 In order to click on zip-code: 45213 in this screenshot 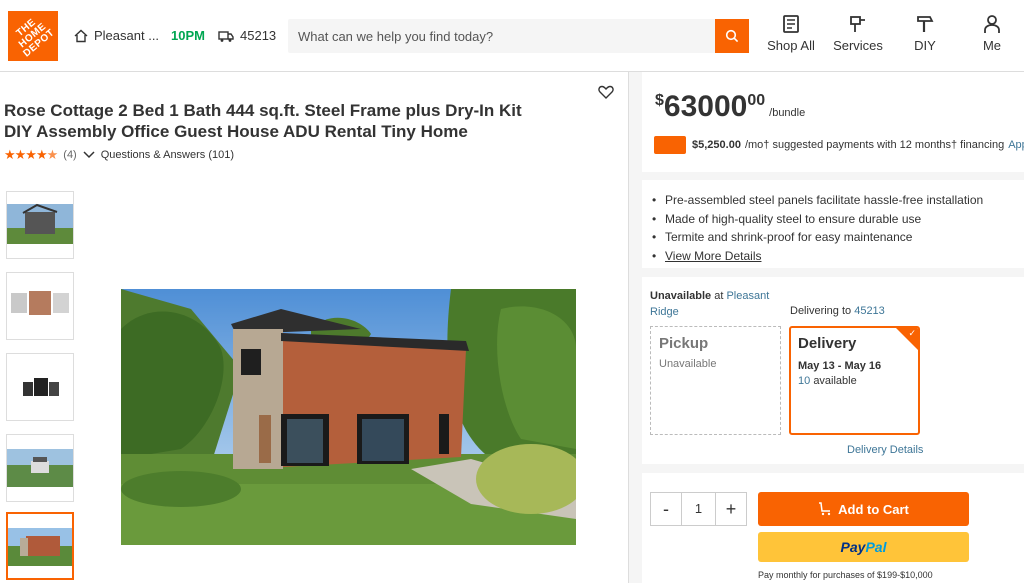, I will do `click(258, 35)`.